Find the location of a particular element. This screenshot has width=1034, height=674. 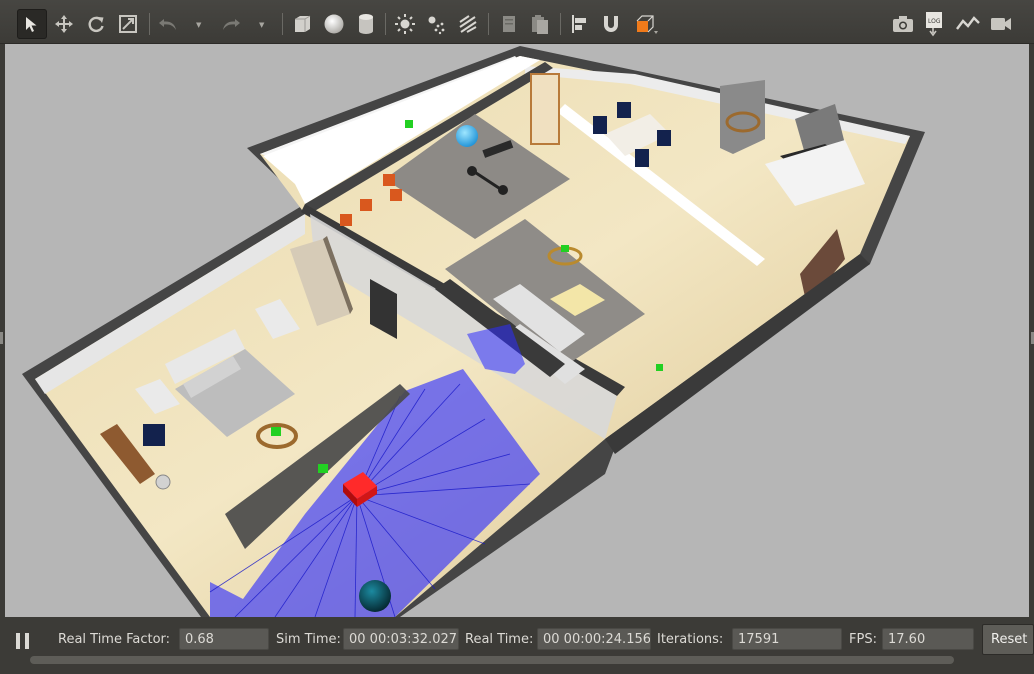

iterations-label: Iterations: is located at coordinates (690, 639).